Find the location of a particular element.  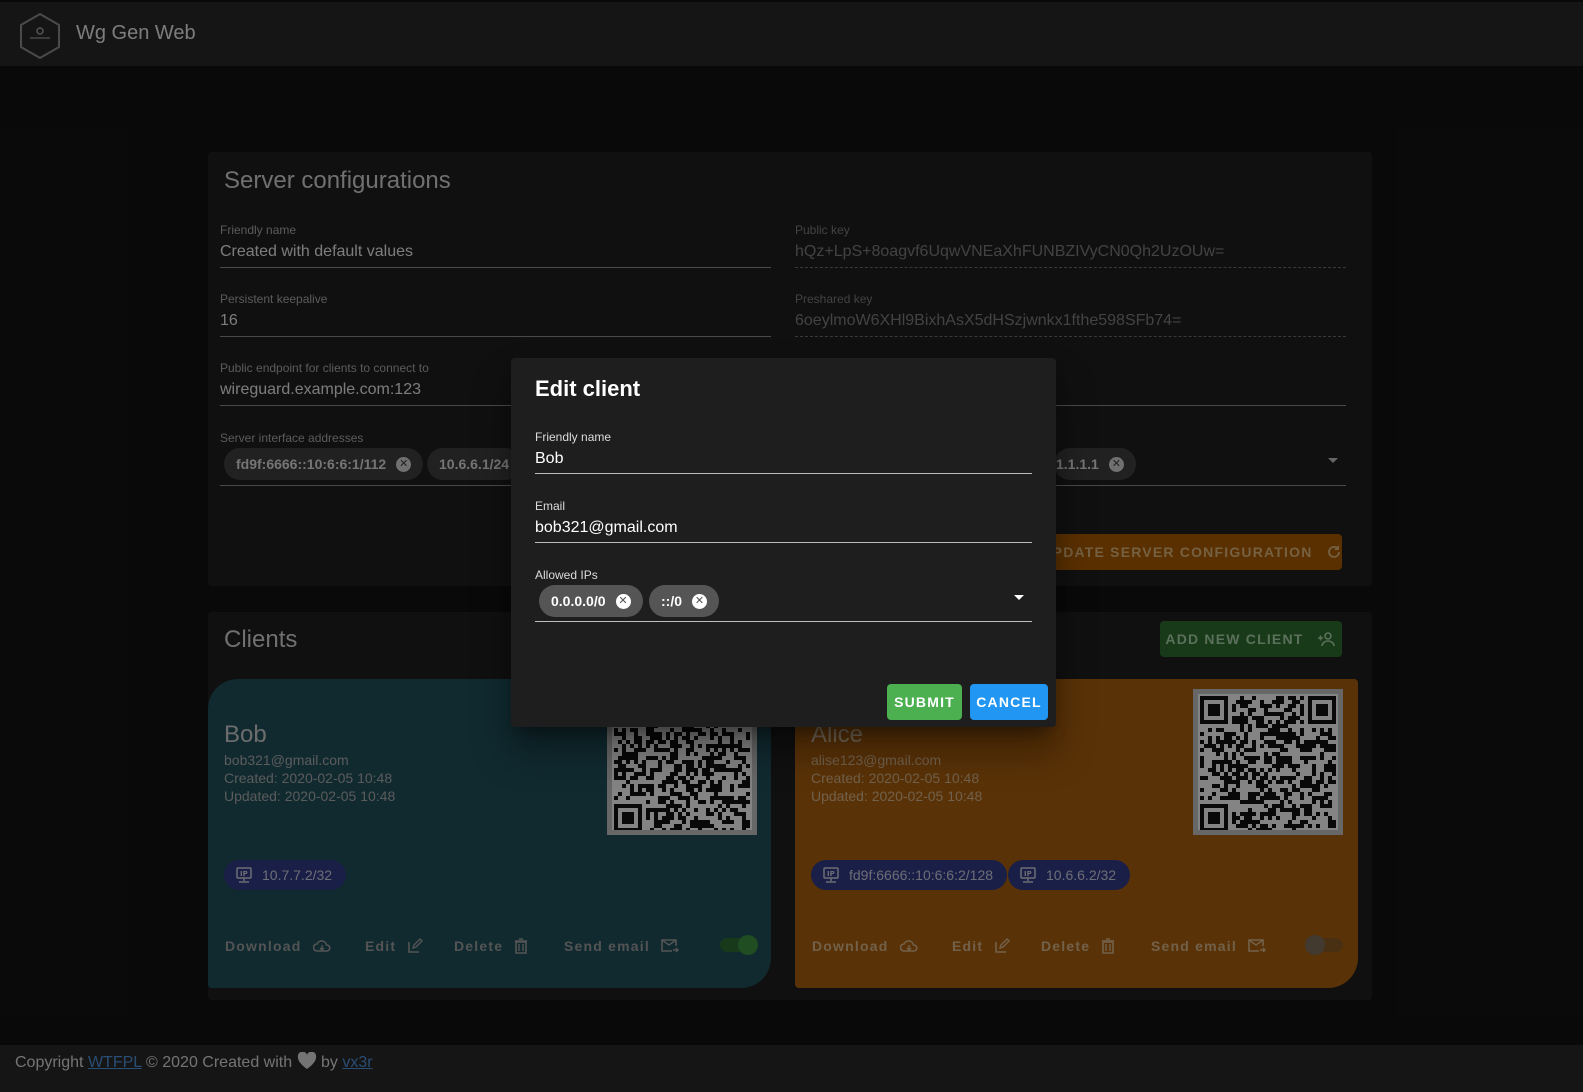

email-input: bob321@gmail.com is located at coordinates (783, 528).